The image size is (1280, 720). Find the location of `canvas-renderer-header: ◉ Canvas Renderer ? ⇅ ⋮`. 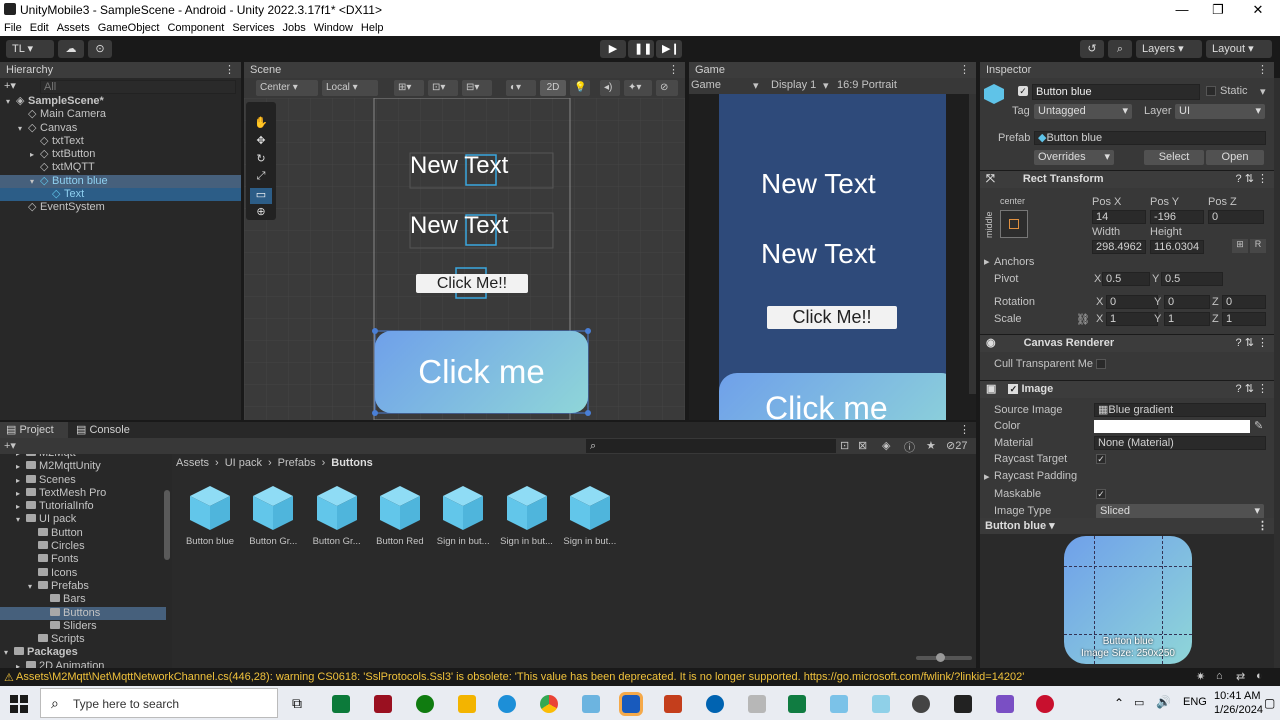

canvas-renderer-header: ◉ Canvas Renderer ? ⇅ ⋮ is located at coordinates (1127, 343).